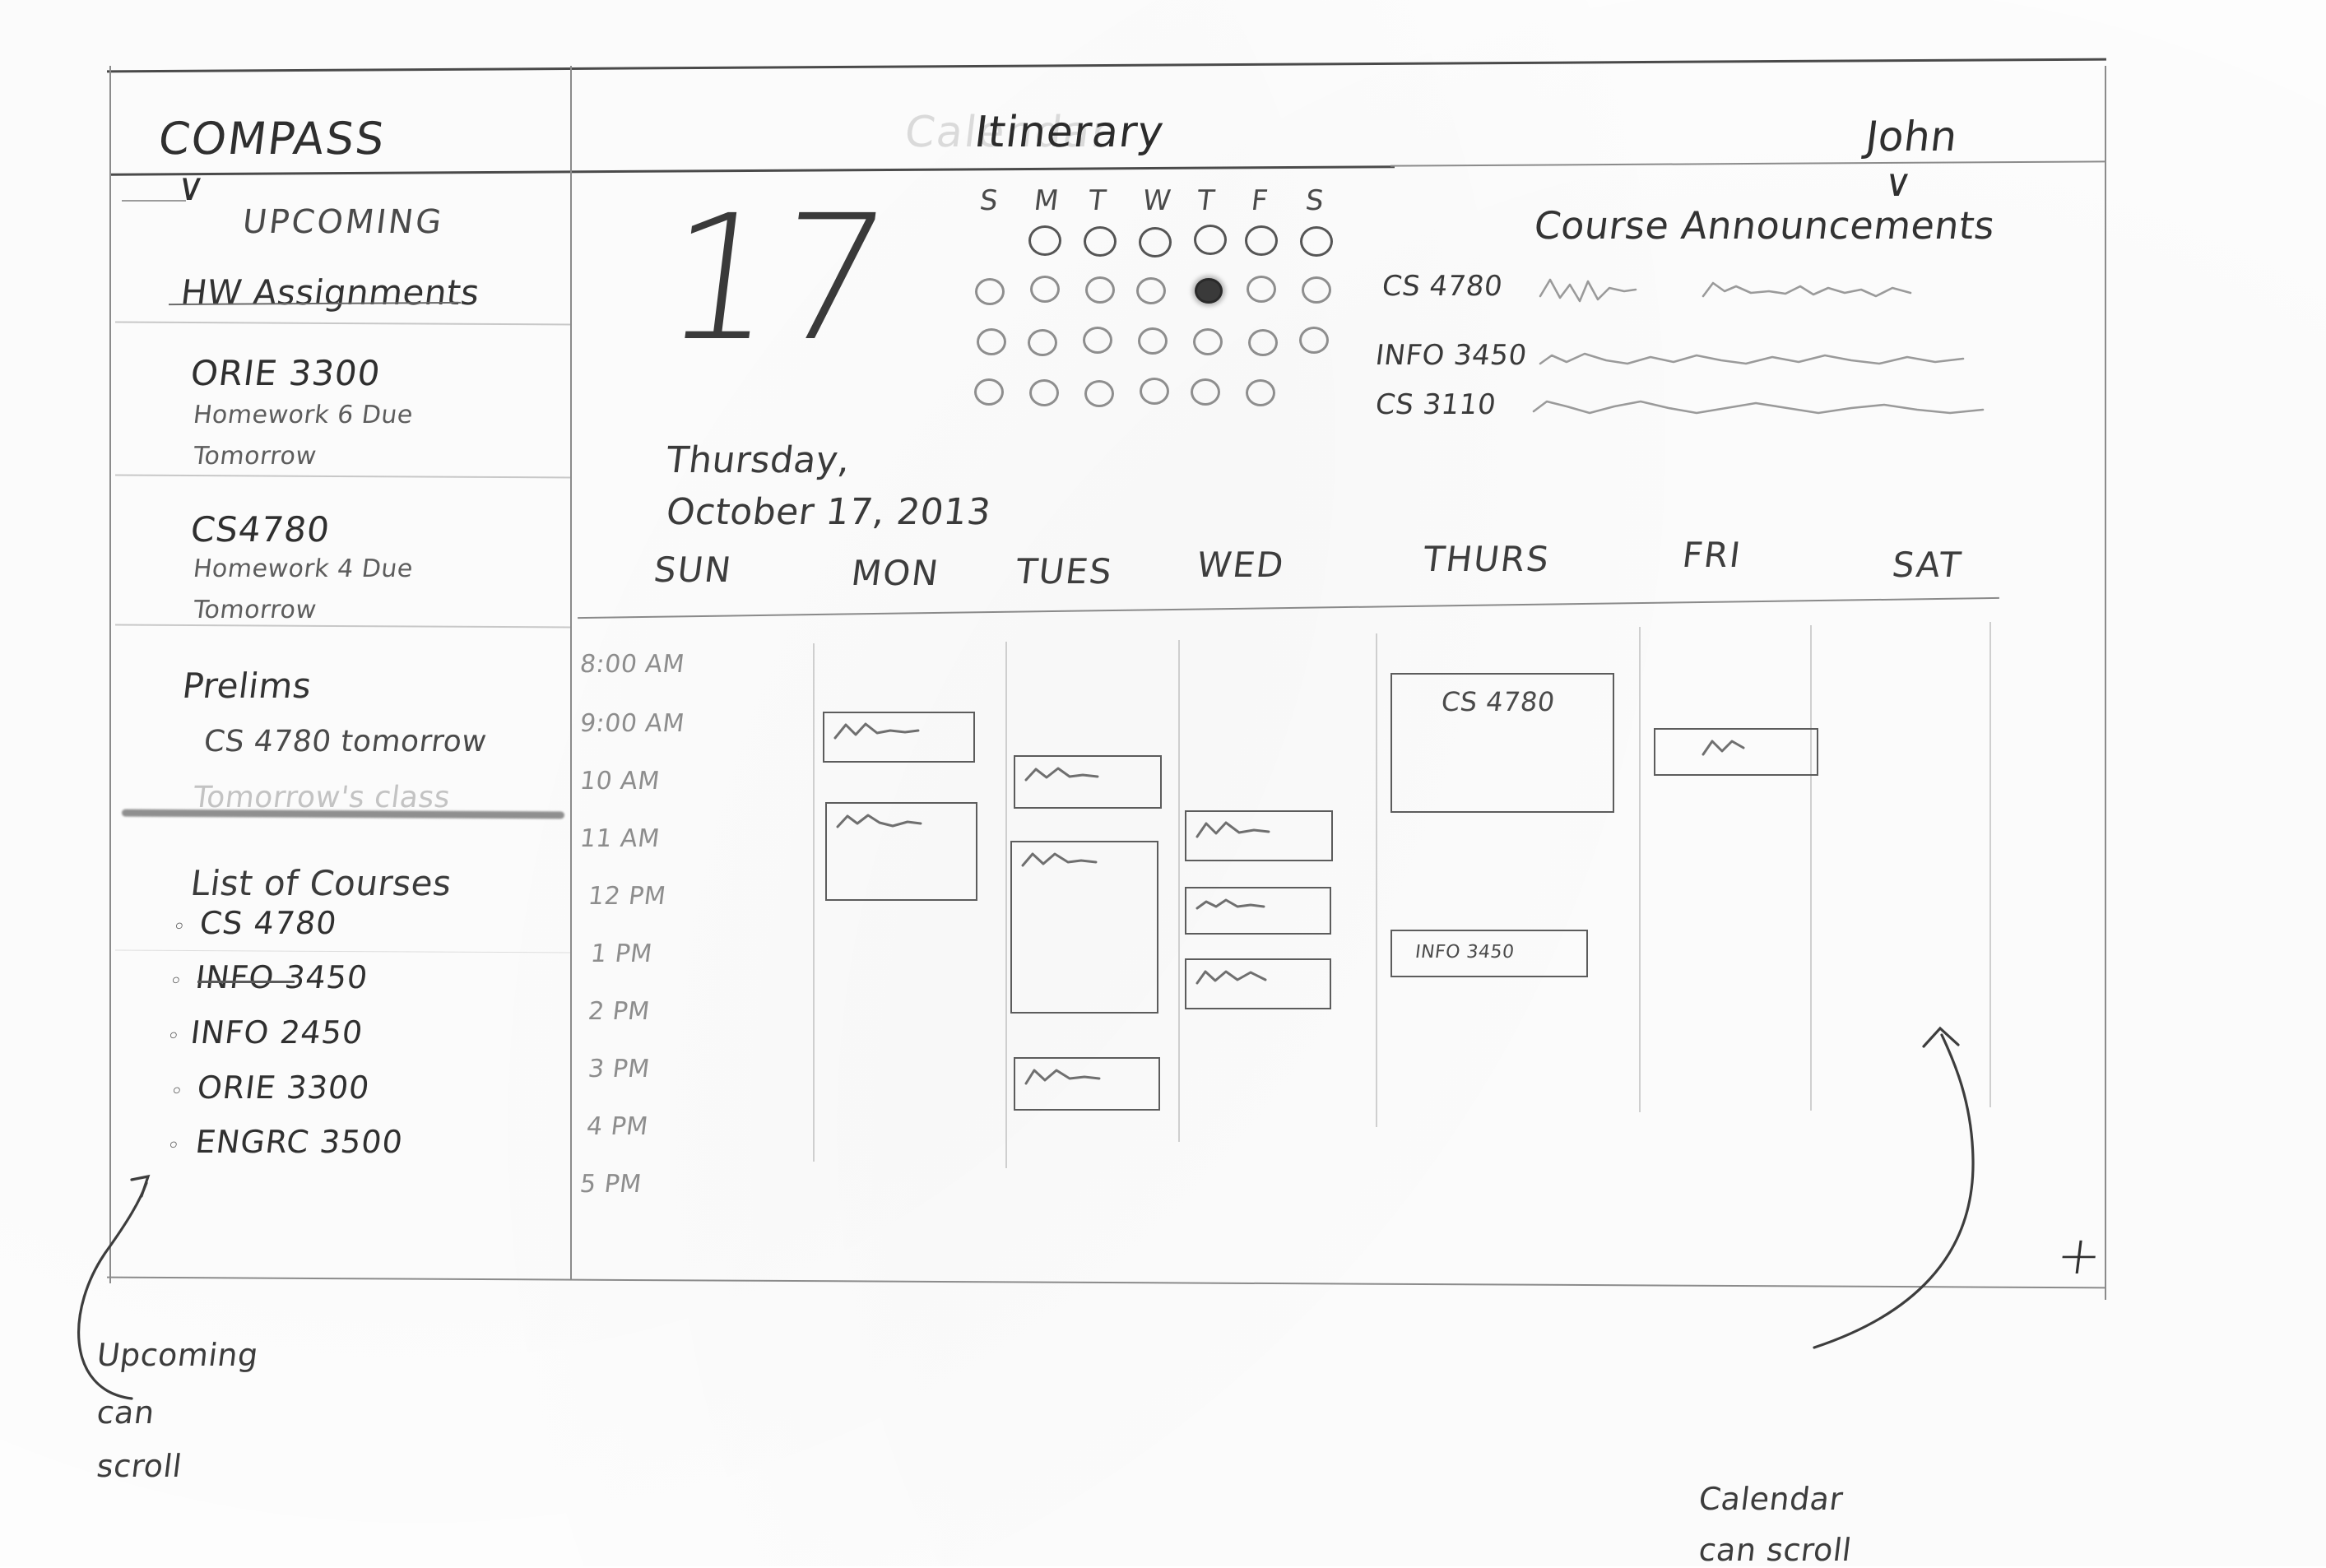 The image size is (2326, 1568). I want to click on event-label: CS 4780, so click(1498, 701).